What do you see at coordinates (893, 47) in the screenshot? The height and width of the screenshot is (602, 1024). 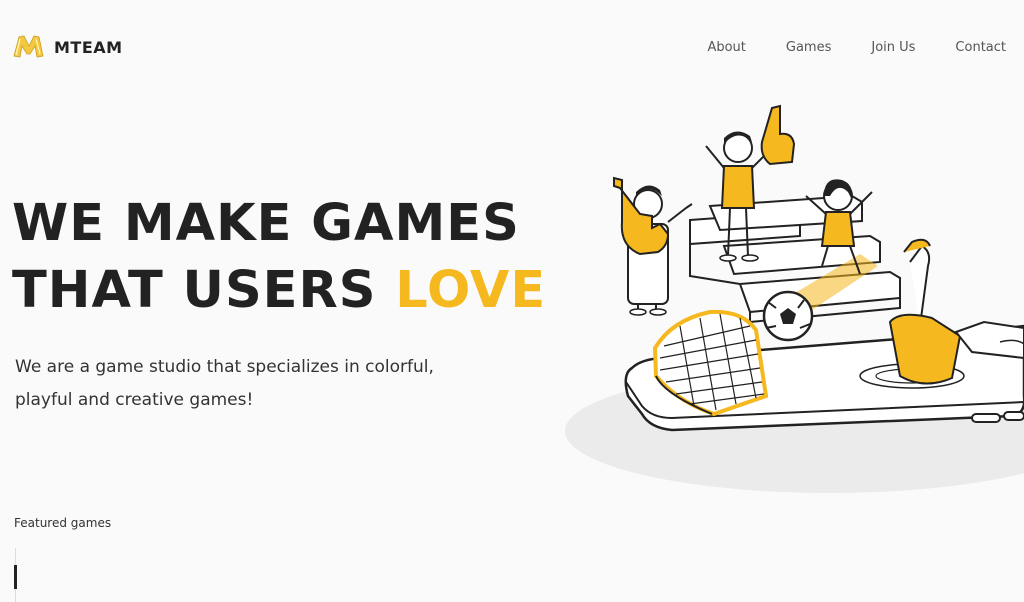 I see `nav-join-us: Join Us` at bounding box center [893, 47].